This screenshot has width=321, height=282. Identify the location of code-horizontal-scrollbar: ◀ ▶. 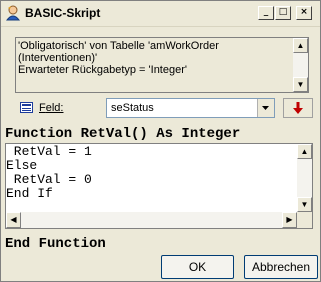
(151, 220).